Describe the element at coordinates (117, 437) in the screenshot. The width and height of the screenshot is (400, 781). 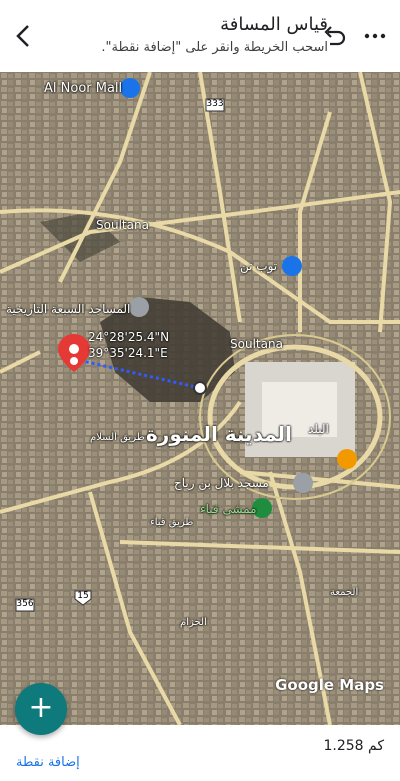
I see `road-label-salam: طريق السلام` at that location.